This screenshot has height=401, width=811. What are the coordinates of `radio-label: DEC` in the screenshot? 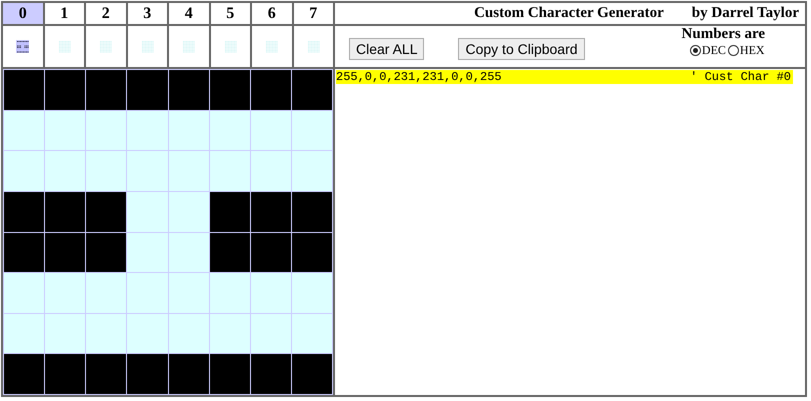 It's located at (714, 50).